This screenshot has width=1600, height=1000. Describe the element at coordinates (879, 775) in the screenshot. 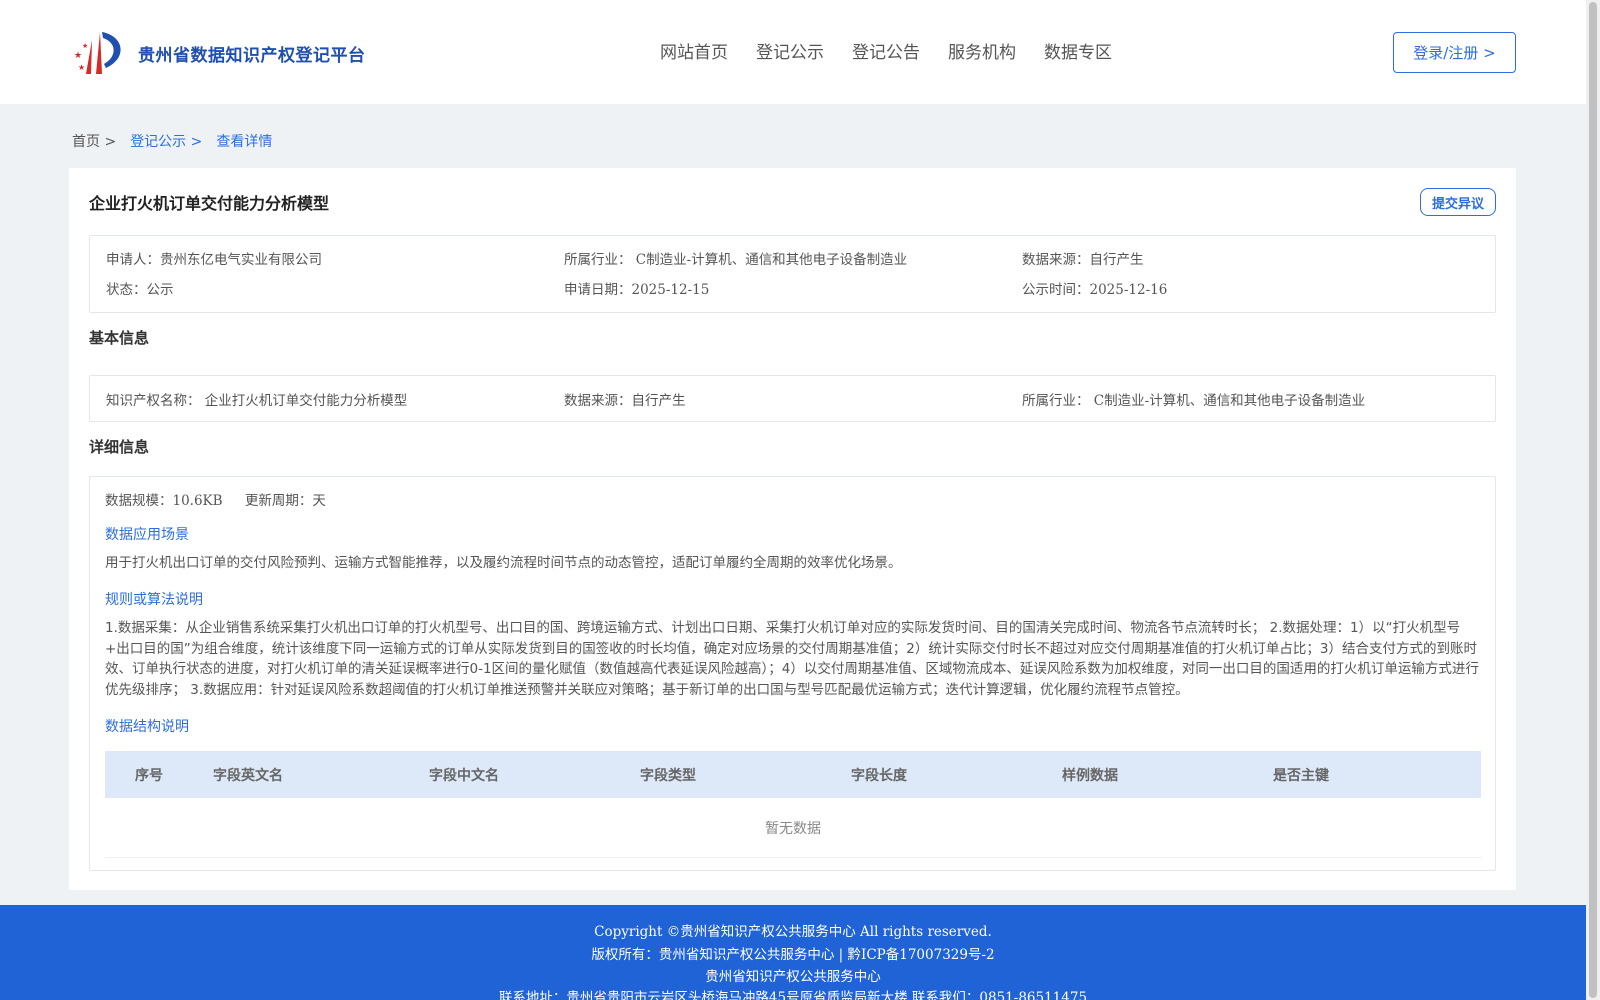

I see `col-length: 字段长度` at that location.